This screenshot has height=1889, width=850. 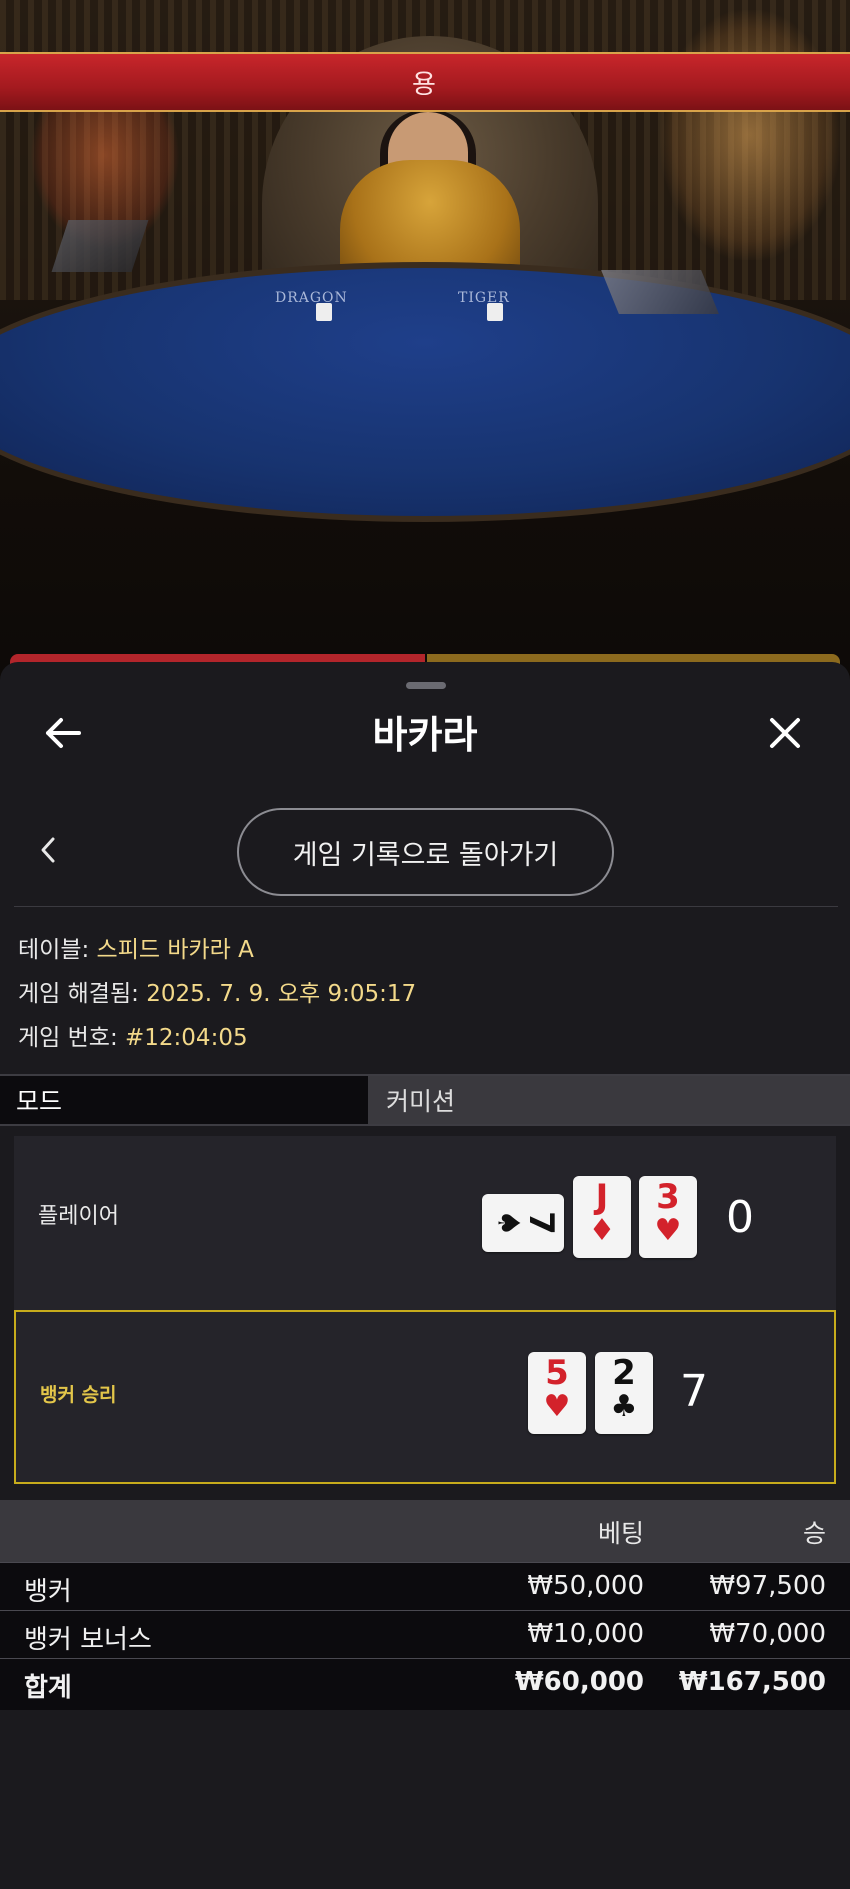 I want to click on result-banner: 용, so click(x=425, y=82).